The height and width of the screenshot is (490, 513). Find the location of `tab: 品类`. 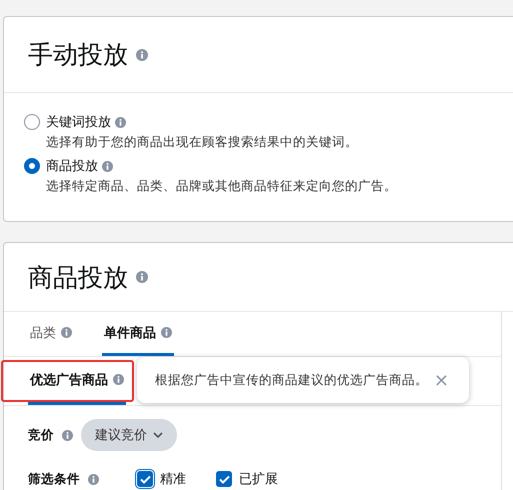

tab: 品类 is located at coordinates (51, 334).